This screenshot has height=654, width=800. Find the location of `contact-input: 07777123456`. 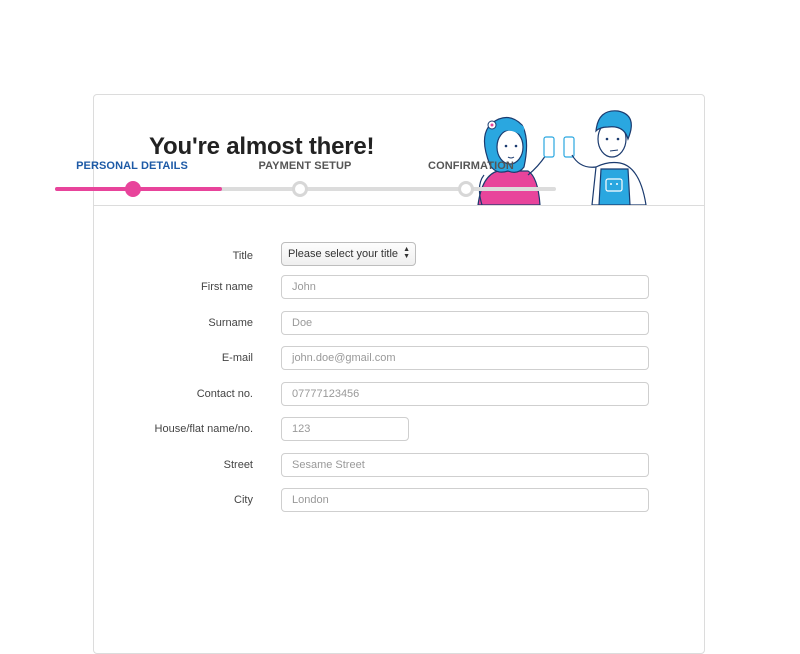

contact-input: 07777123456 is located at coordinates (465, 394).